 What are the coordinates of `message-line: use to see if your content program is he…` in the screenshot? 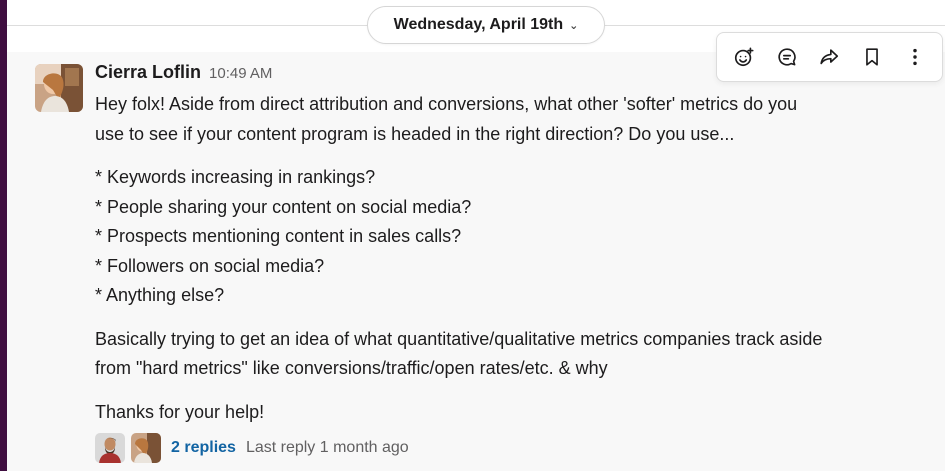 It's located at (415, 133).